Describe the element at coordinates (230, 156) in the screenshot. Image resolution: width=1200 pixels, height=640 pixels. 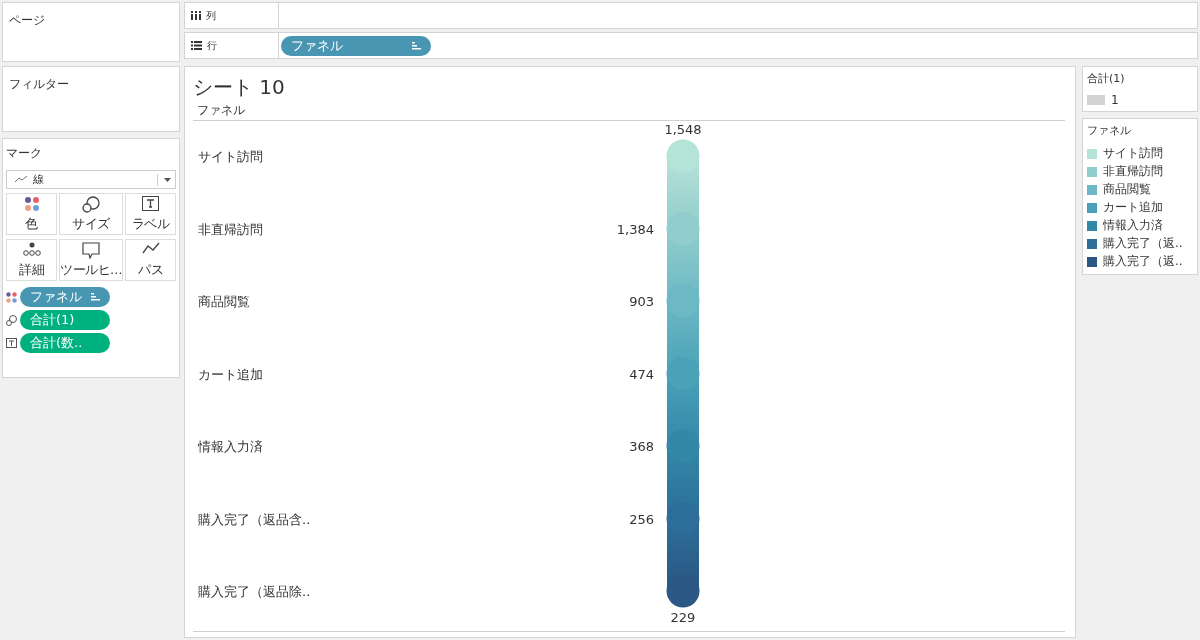
I see `category-label: サイト訪問` at that location.